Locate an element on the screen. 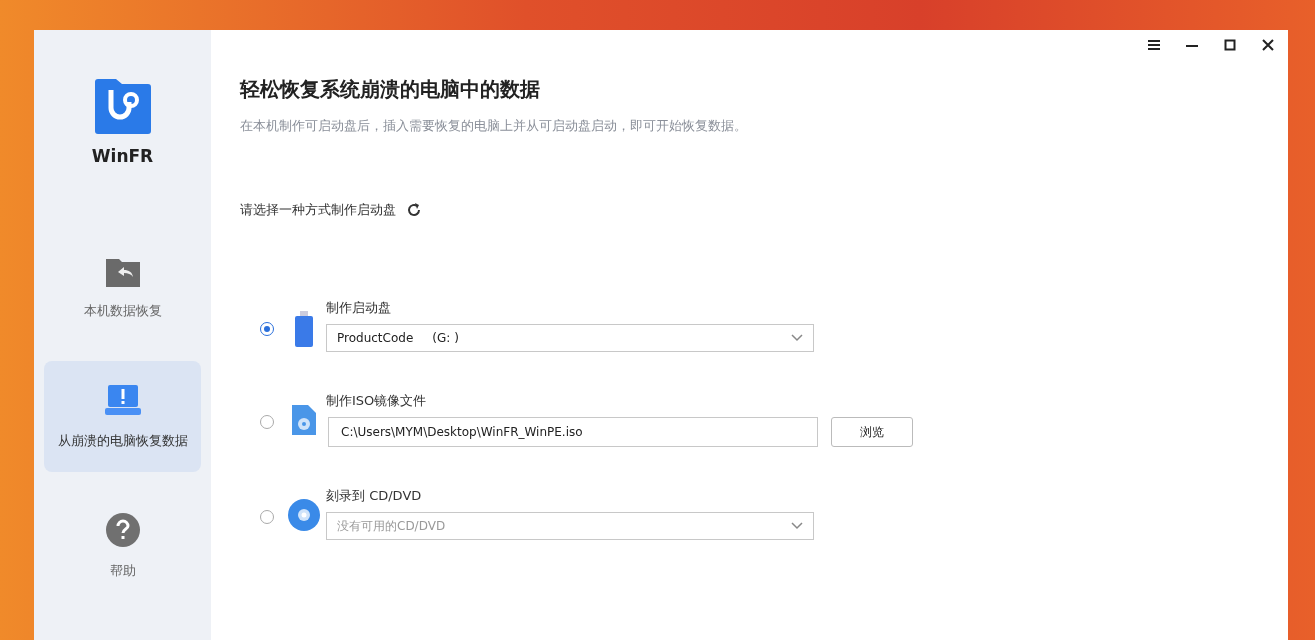 This screenshot has height=640, width=1315. maximize-icon is located at coordinates (1230, 45).